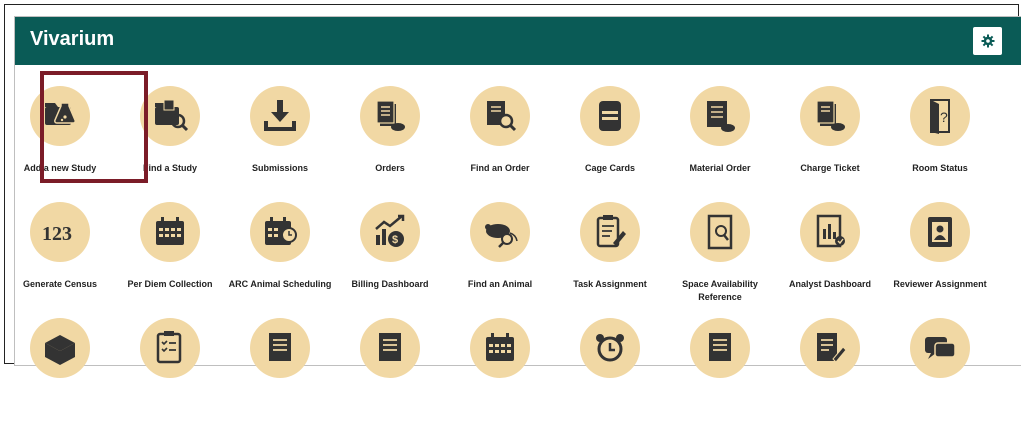  I want to click on study-flask-icon, so click(61, 113).